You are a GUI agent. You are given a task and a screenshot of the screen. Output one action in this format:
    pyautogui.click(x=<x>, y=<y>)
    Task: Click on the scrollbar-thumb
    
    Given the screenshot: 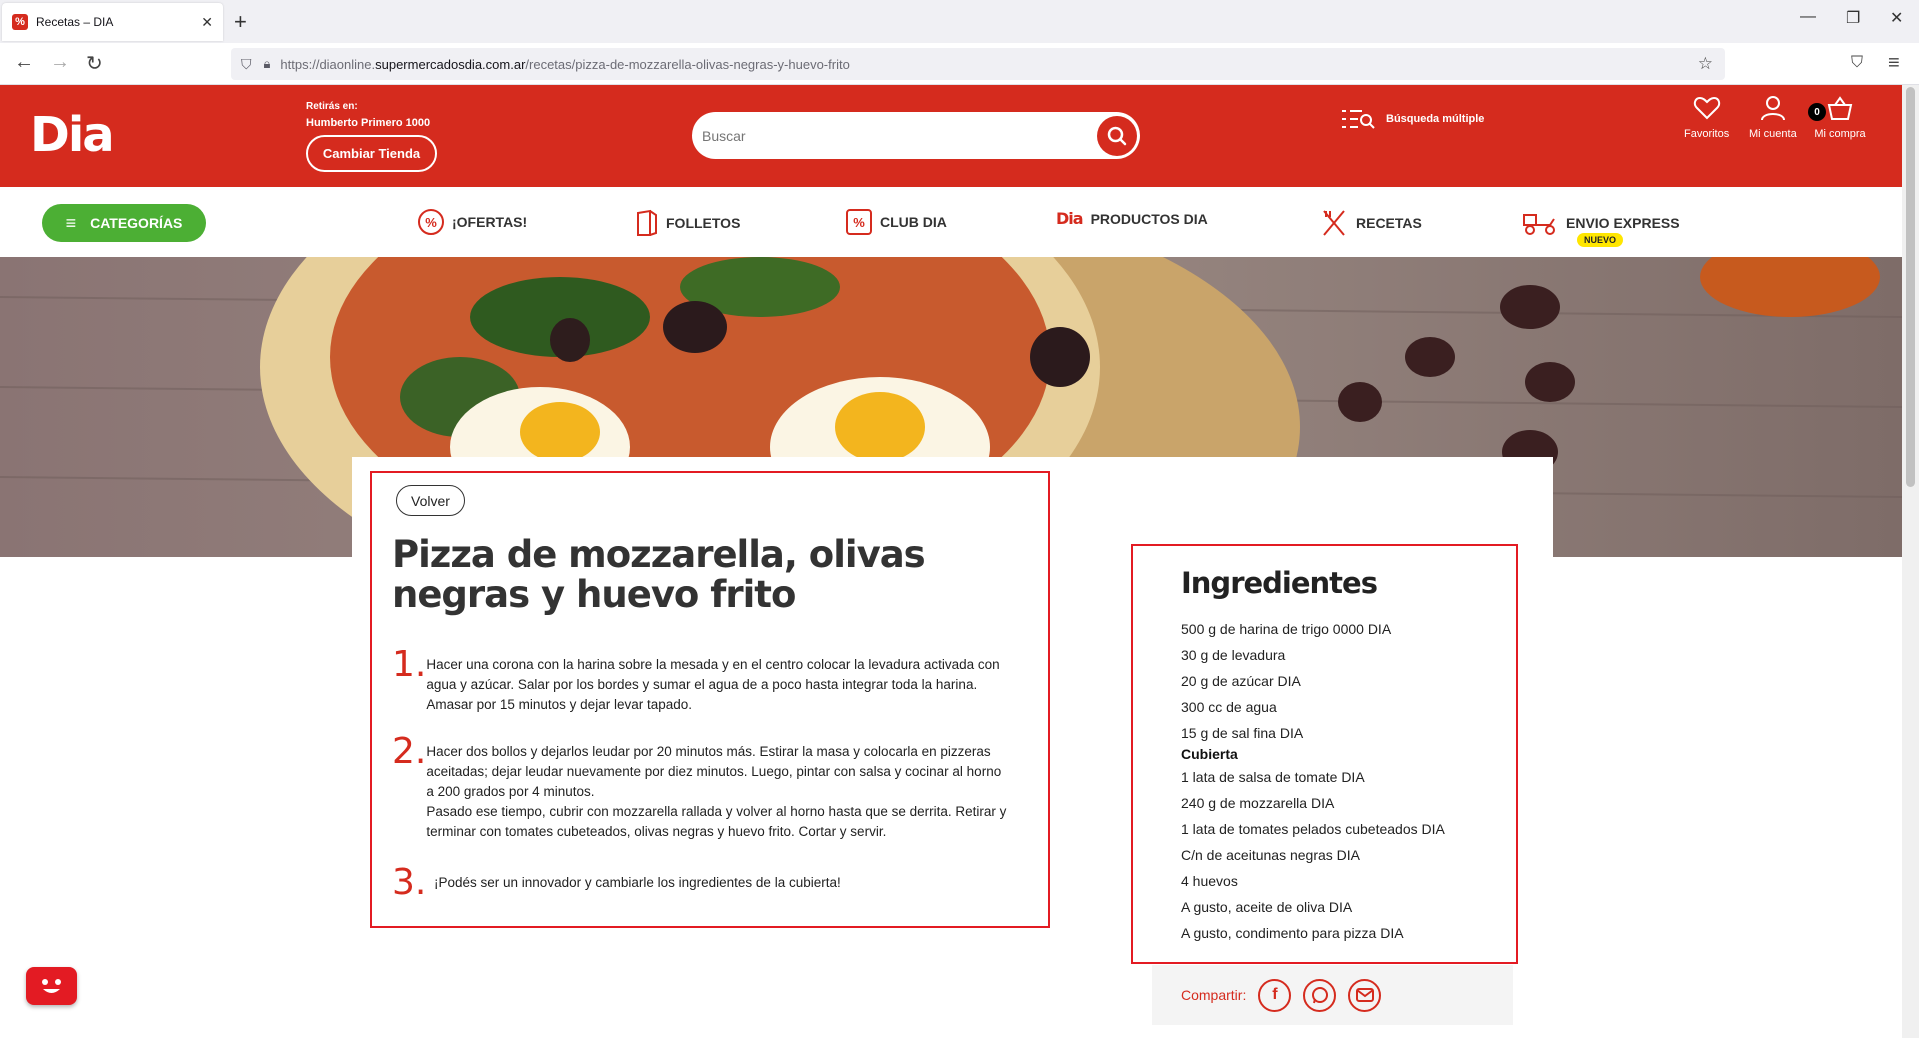 What is the action you would take?
    pyautogui.click(x=1910, y=287)
    